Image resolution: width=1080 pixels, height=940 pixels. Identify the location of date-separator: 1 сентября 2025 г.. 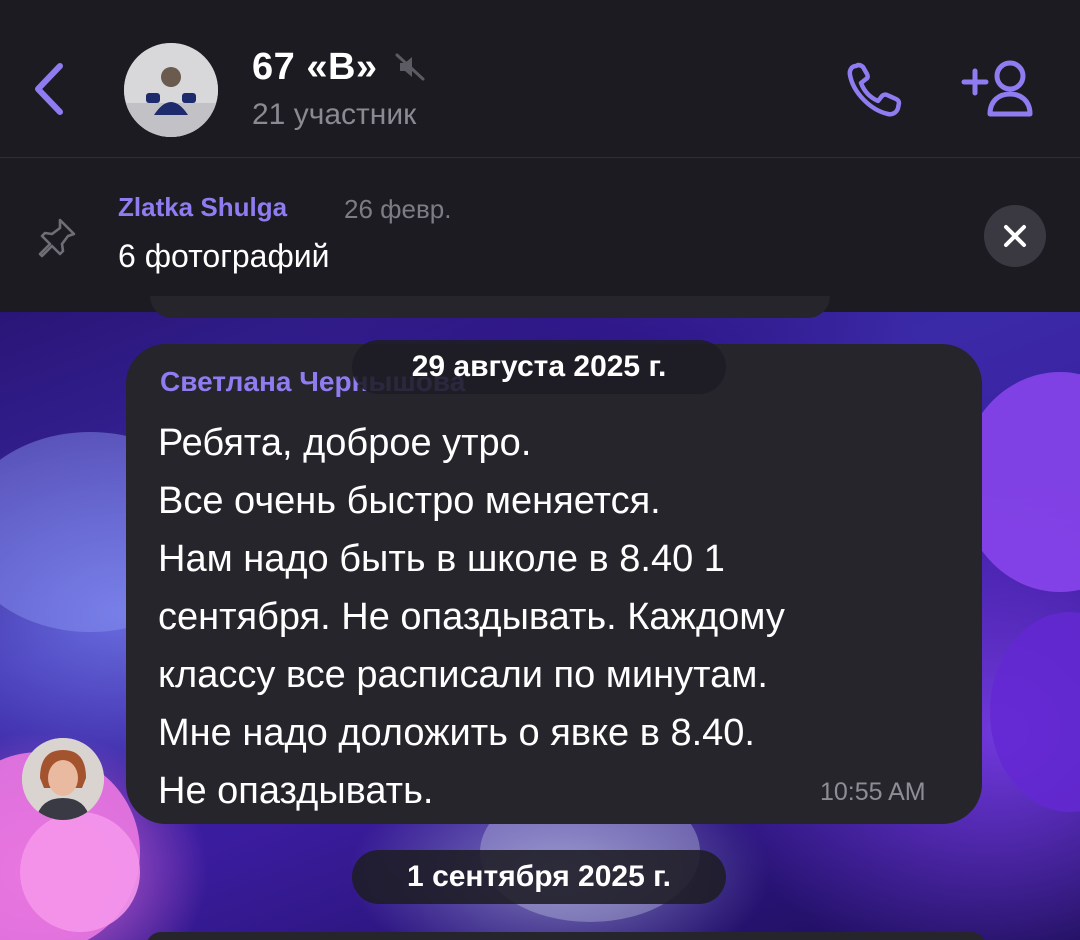
(539, 877).